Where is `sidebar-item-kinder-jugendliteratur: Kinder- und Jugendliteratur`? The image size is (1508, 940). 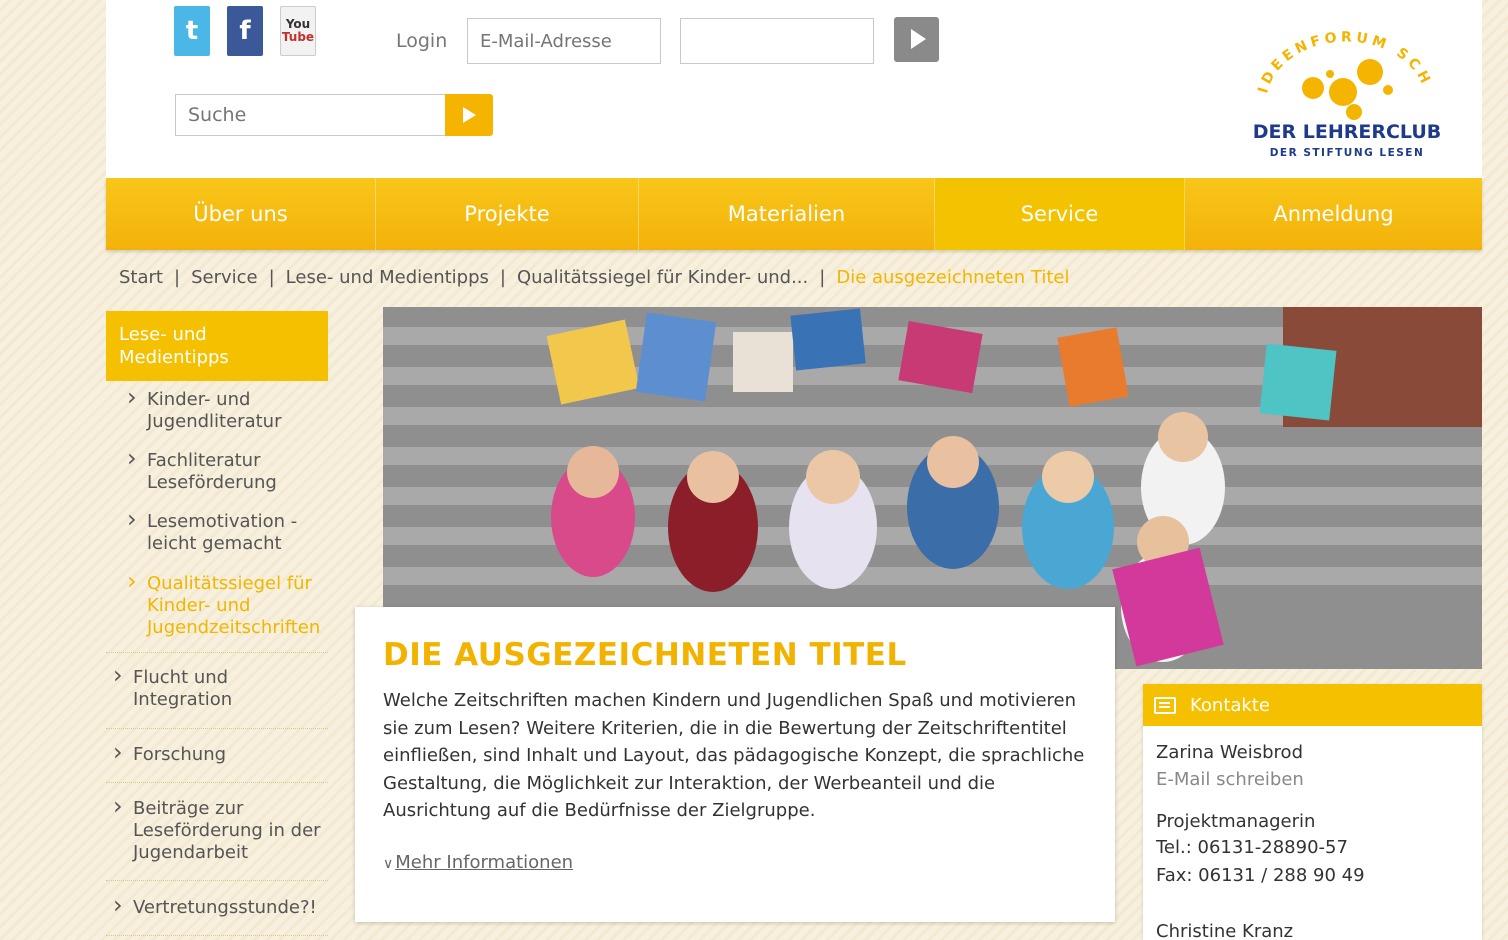
sidebar-item-kinder-jugendliteratur: Kinder- und Jugendliteratur is located at coordinates (227, 409).